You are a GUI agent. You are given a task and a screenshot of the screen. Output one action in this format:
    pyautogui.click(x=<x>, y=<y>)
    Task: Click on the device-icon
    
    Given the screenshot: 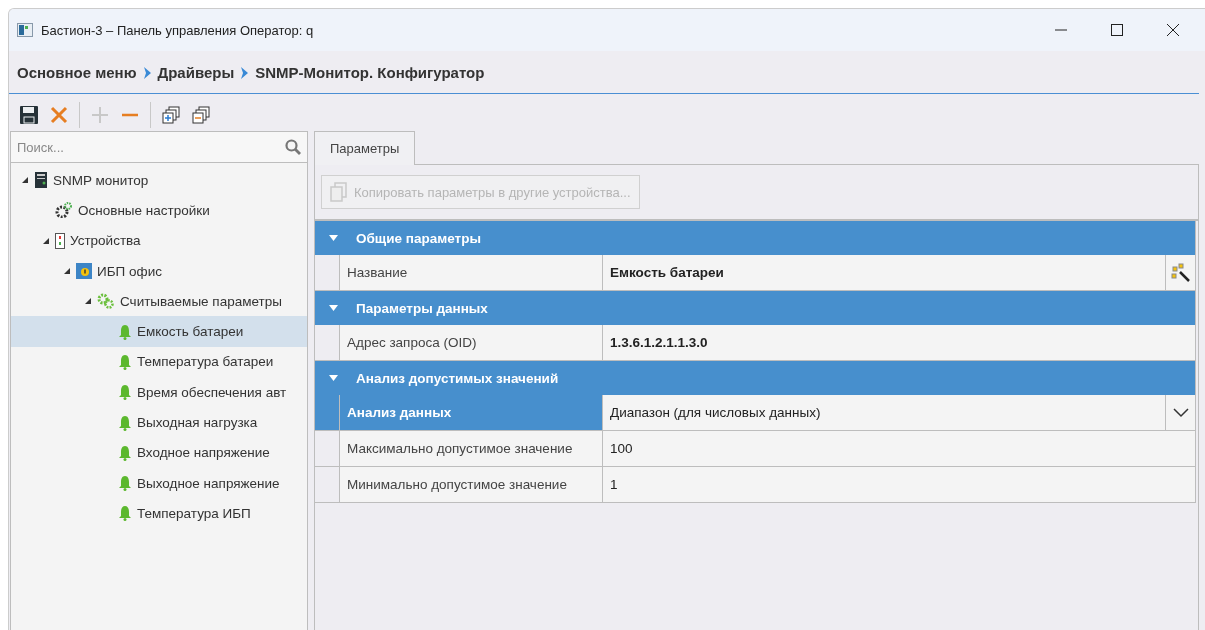 What is the action you would take?
    pyautogui.click(x=60, y=240)
    